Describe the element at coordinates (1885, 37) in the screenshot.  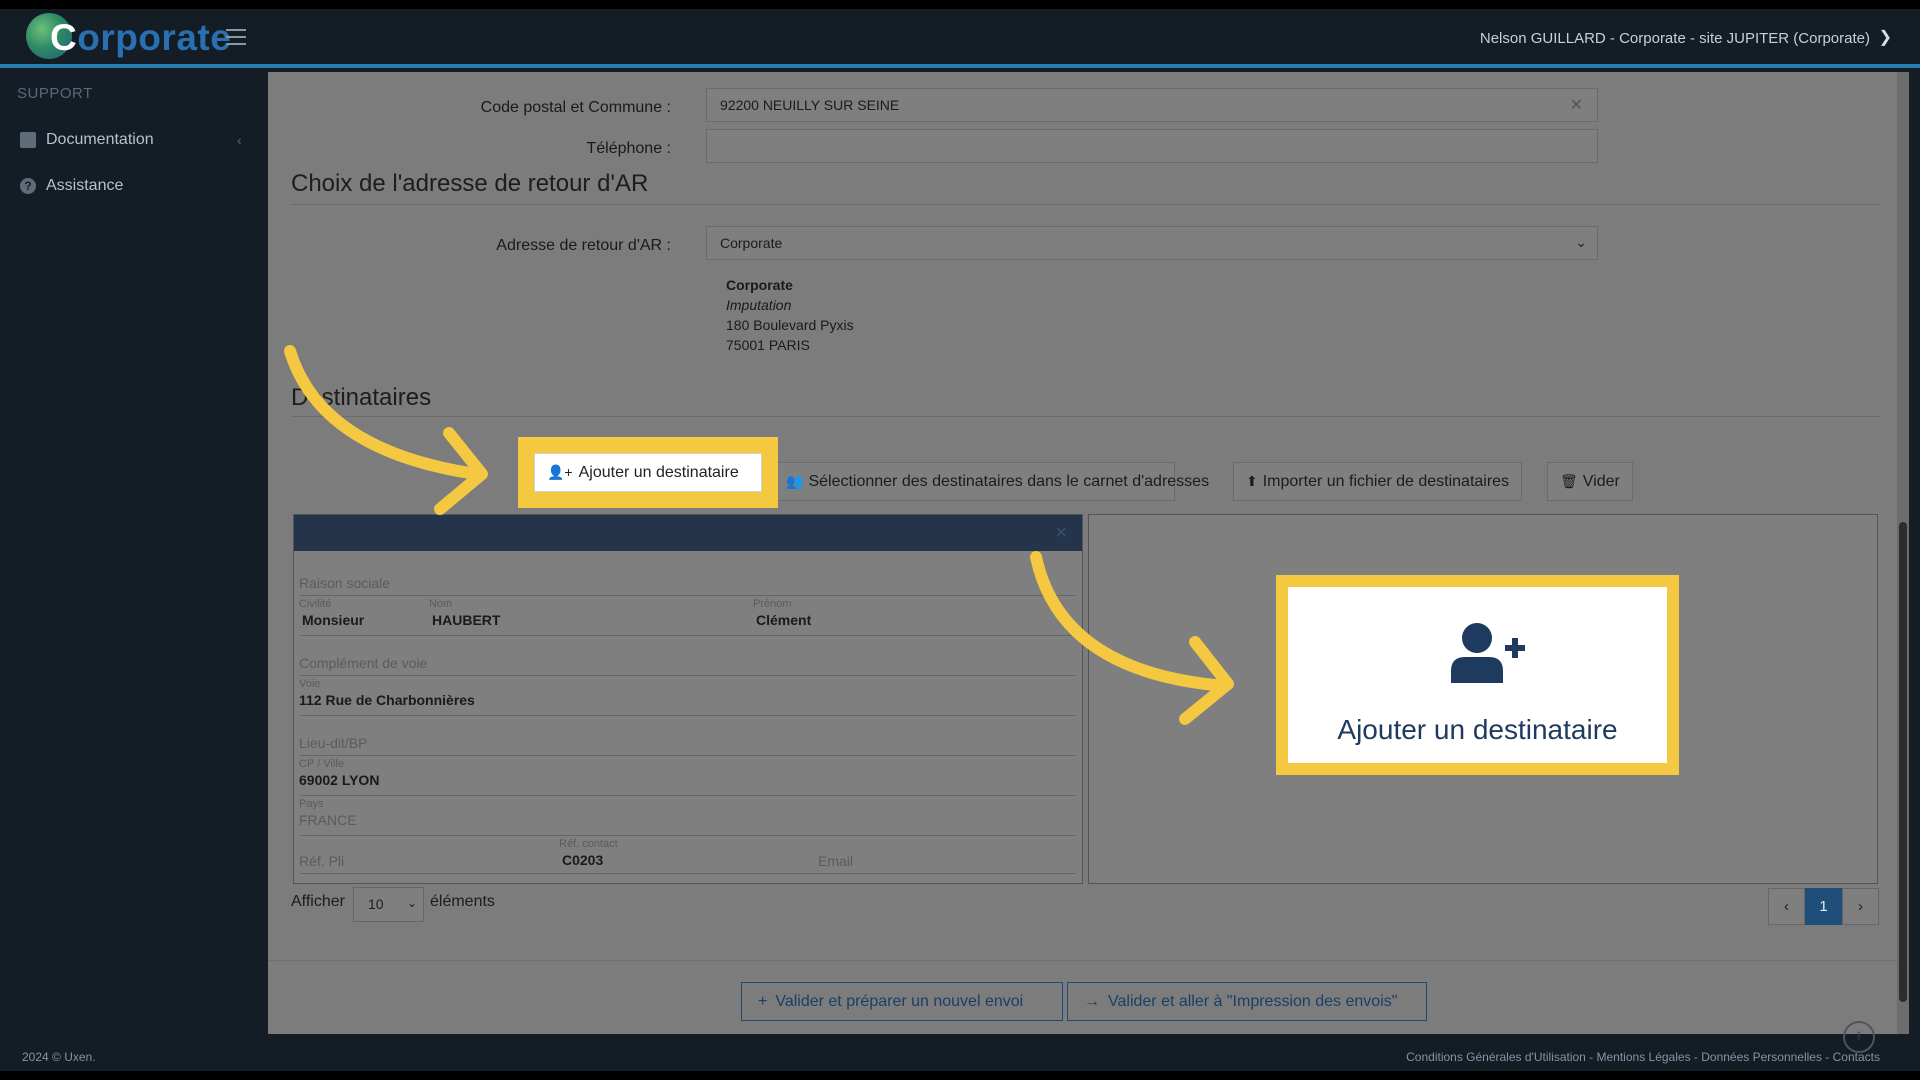
I see `chevron-down-icon: ❯` at that location.